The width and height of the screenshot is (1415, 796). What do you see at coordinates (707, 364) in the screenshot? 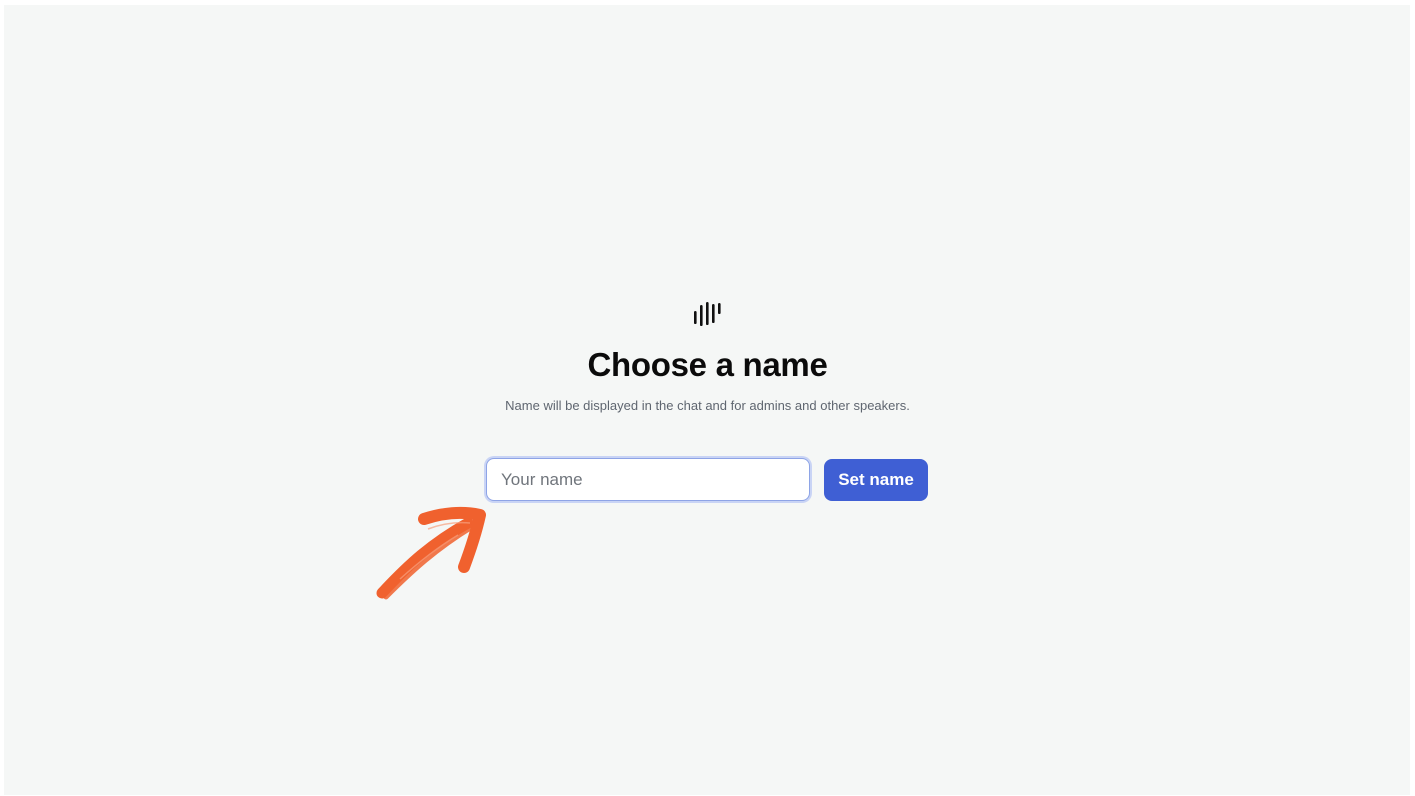
I see `page-title: Choose a name` at bounding box center [707, 364].